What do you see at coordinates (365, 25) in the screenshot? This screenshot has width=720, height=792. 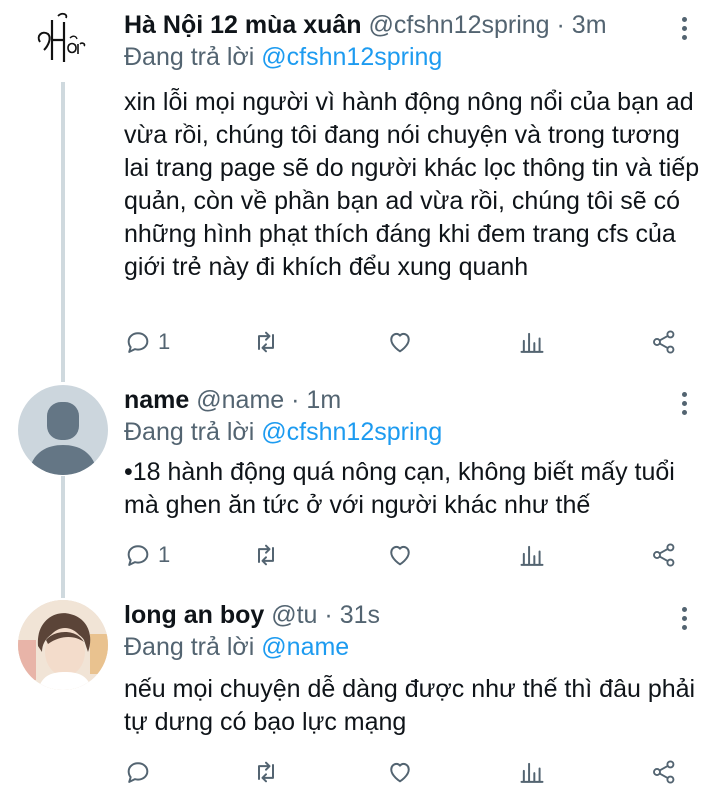 I see `tweet-header: Hà Nội 12 mùa xuân @cfshn12spring · 3m` at bounding box center [365, 25].